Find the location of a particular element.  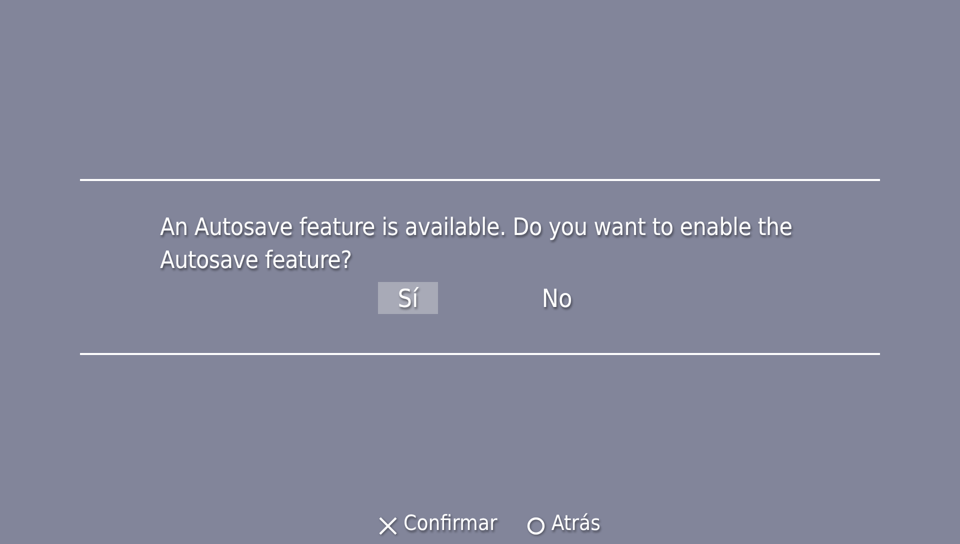

option-button: No is located at coordinates (557, 298).